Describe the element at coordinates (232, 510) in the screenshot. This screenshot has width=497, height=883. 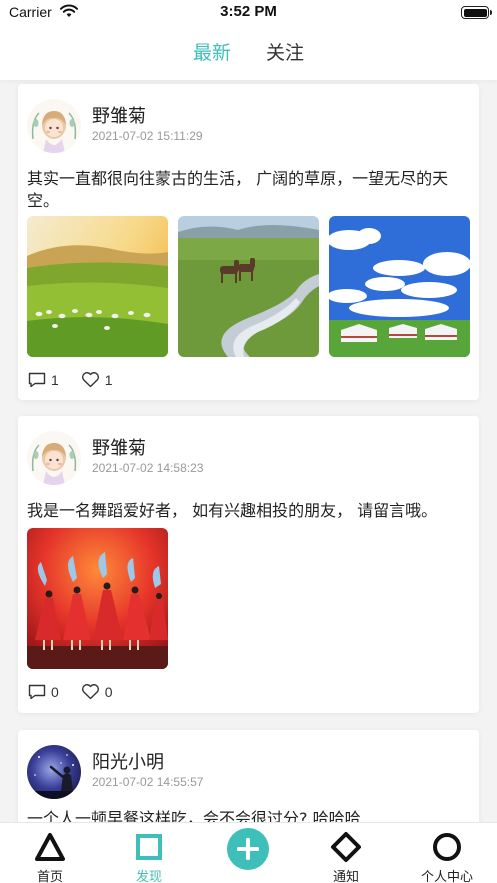
I see `post-text: 我是一名舞蹈爱好者， 如有兴趣相投的朋友， 请留言哦。` at that location.